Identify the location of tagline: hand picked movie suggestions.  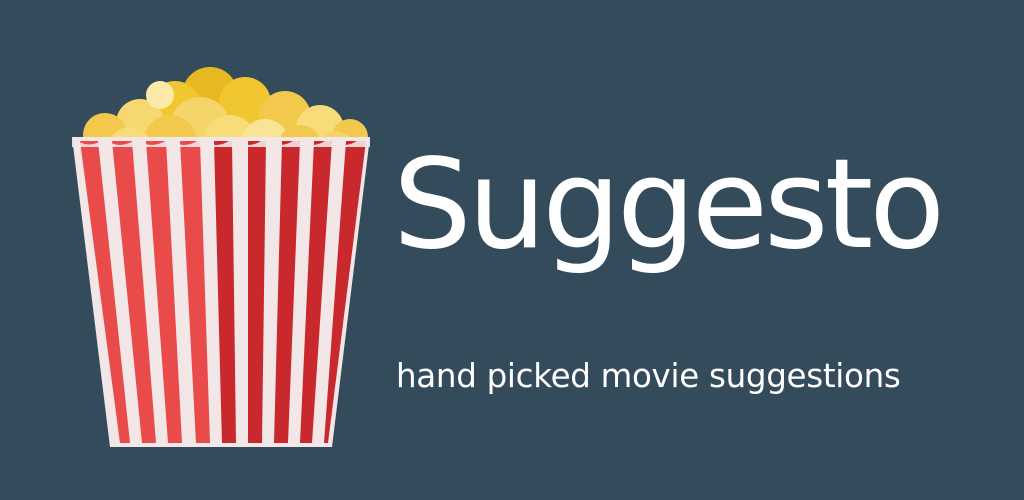
(648, 376).